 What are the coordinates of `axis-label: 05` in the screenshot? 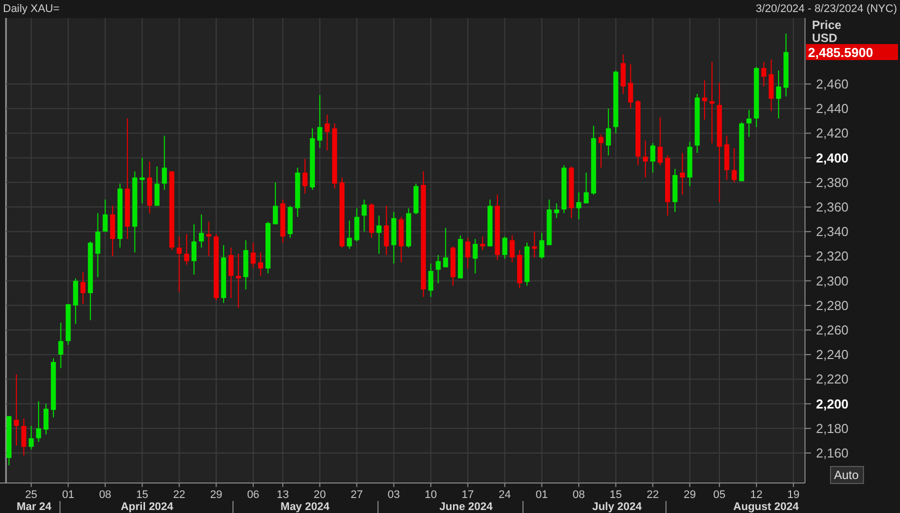 It's located at (719, 495).